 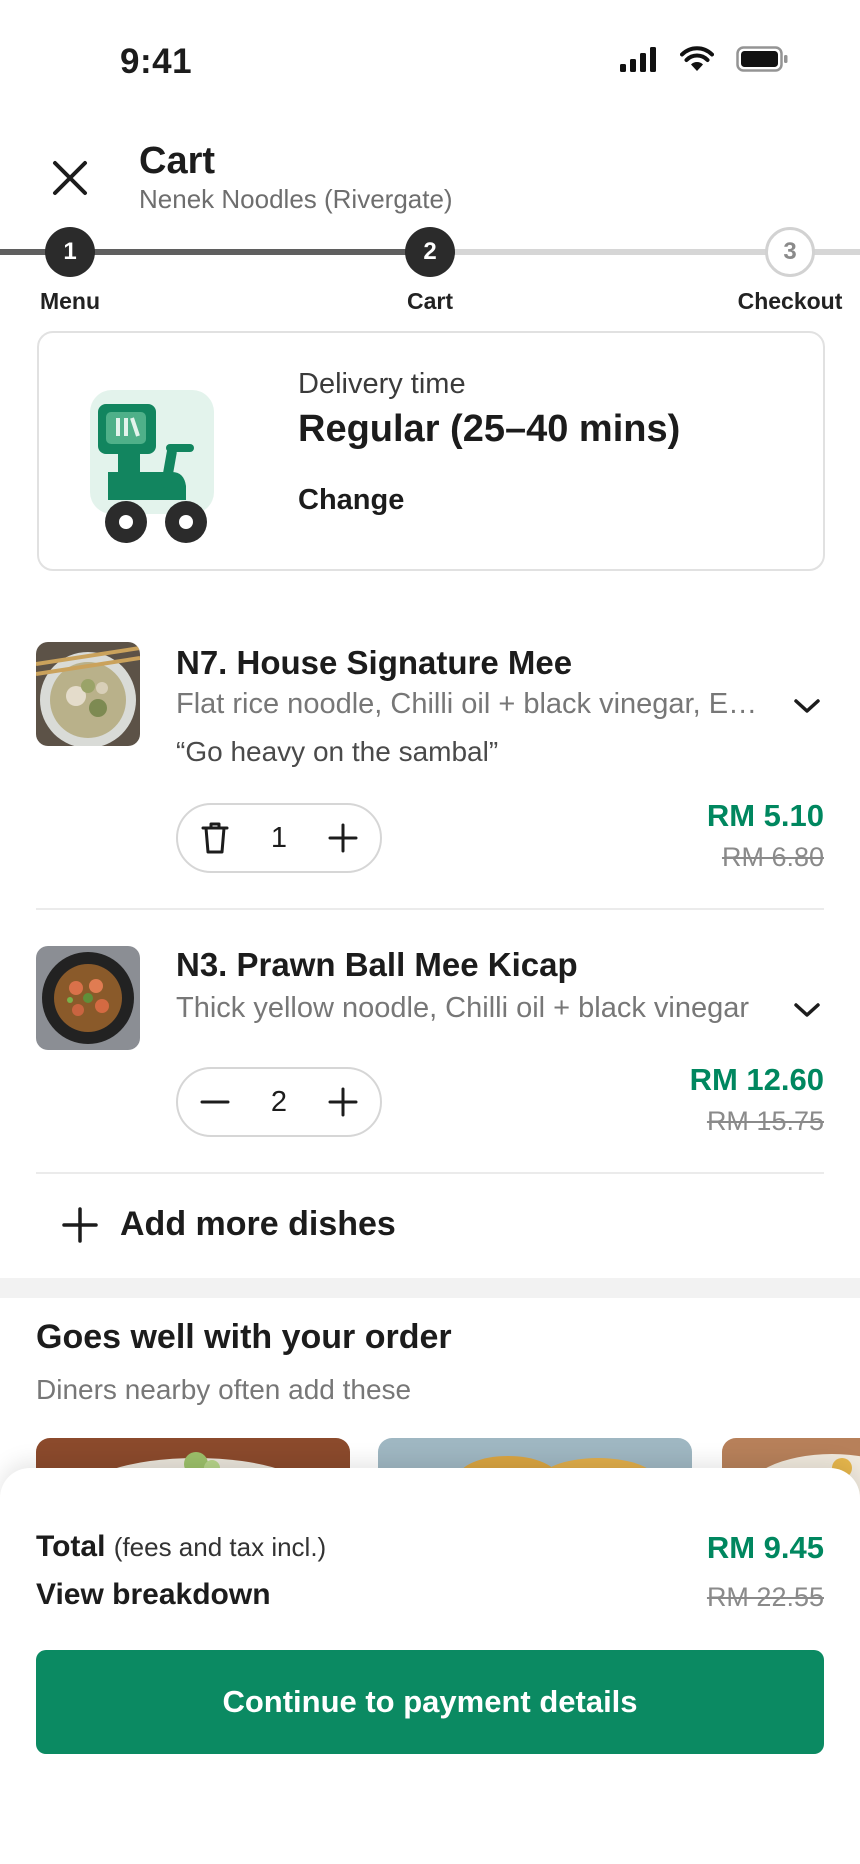 What do you see at coordinates (430, 1702) in the screenshot?
I see `continue-to-payment-button: Continue to payment details` at bounding box center [430, 1702].